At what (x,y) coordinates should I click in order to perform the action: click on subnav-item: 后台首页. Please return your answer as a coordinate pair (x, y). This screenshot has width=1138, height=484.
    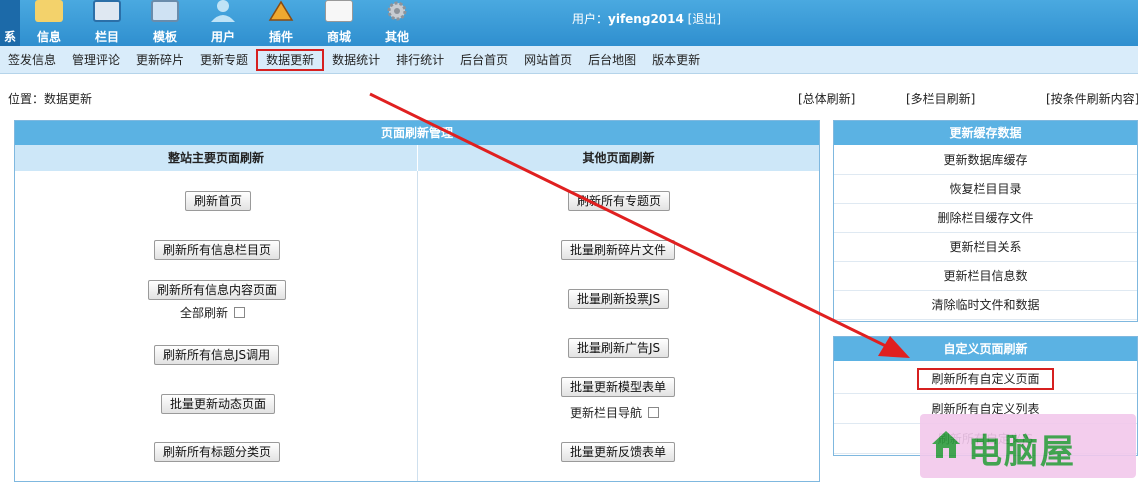
    Looking at the image, I should click on (484, 60).